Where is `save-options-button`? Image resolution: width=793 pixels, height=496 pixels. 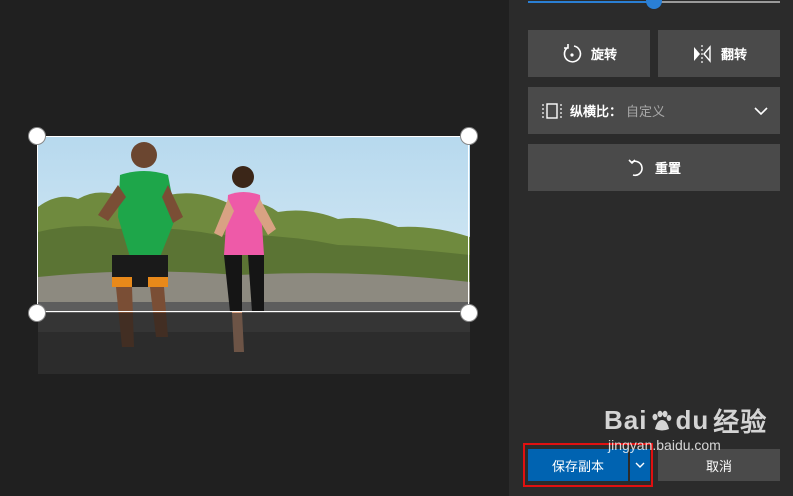
save-options-button is located at coordinates (640, 465).